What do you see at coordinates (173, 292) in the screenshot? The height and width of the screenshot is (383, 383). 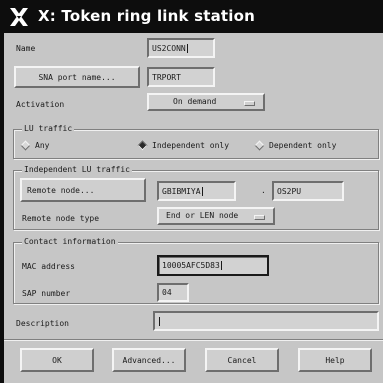 I see `sap-number-field: 04` at bounding box center [173, 292].